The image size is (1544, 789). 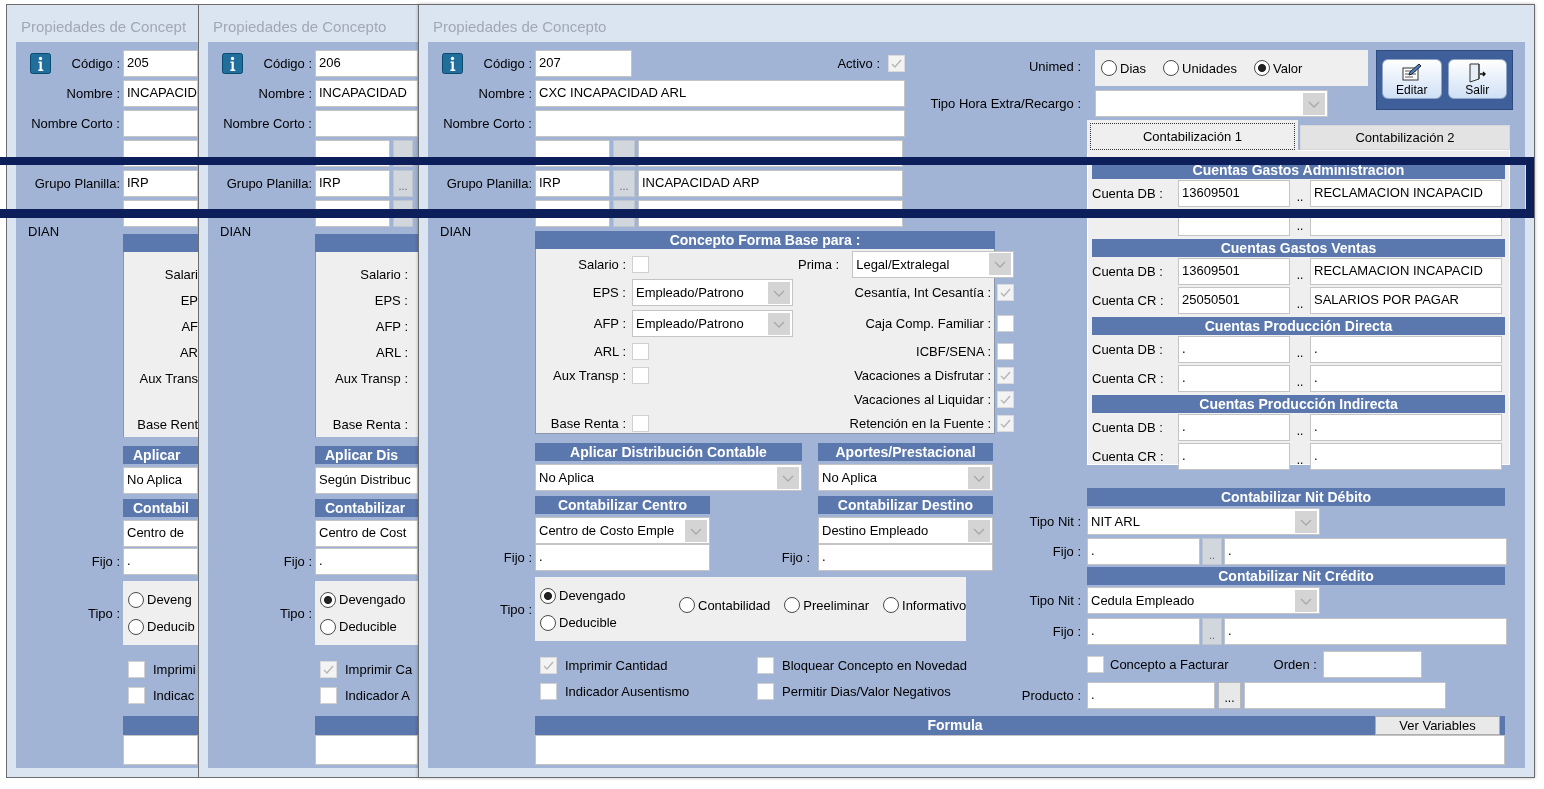 What do you see at coordinates (366, 533) in the screenshot?
I see `dropdown: Centro de Cost` at bounding box center [366, 533].